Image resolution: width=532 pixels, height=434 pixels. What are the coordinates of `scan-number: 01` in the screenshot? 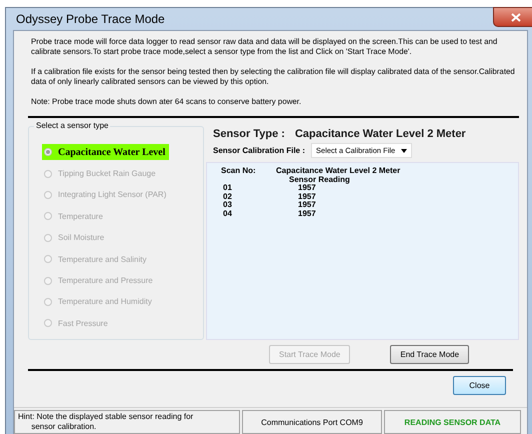 It's located at (227, 188).